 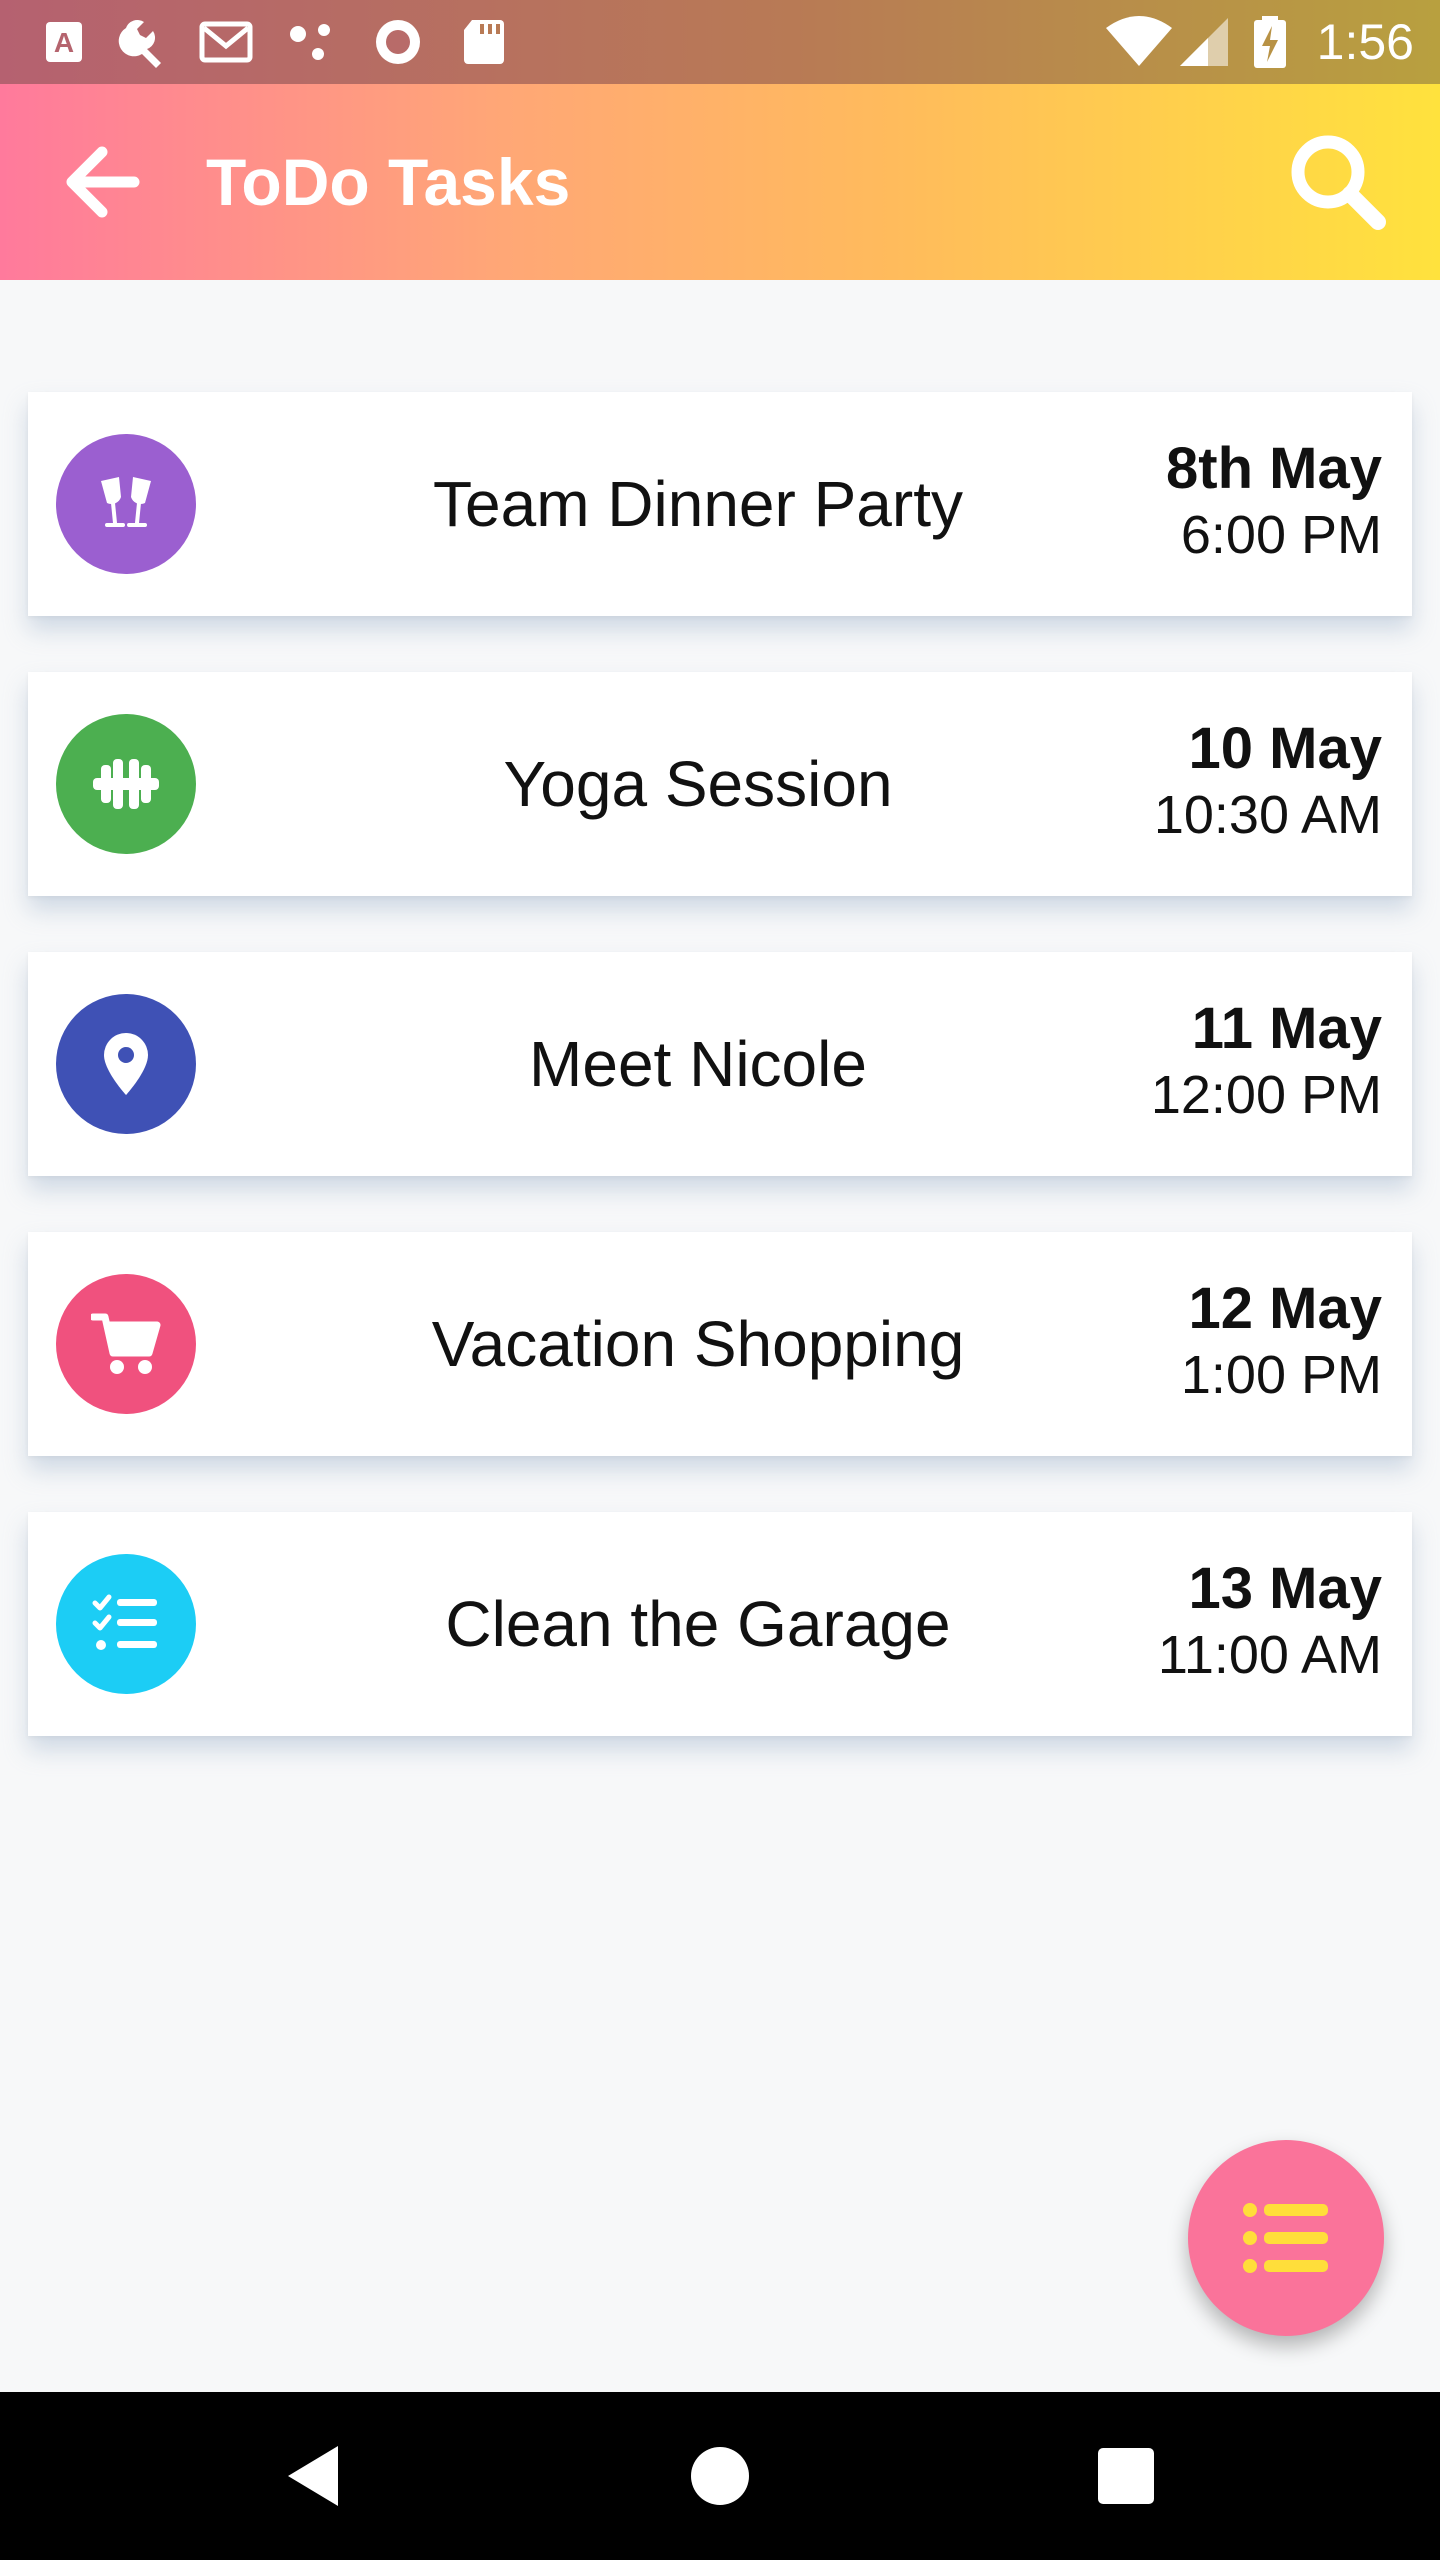 What do you see at coordinates (1281, 535) in the screenshot?
I see `task-time: 6:00 PM` at bounding box center [1281, 535].